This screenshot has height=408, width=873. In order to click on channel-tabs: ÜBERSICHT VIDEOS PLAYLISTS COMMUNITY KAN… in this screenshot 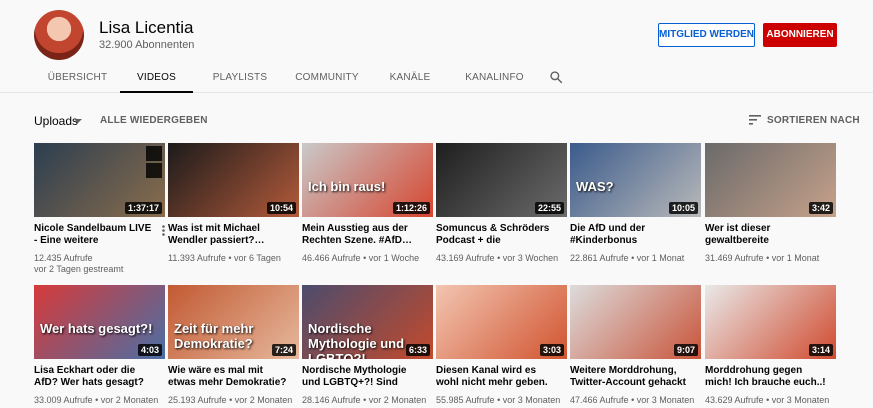, I will do `click(285, 77)`.